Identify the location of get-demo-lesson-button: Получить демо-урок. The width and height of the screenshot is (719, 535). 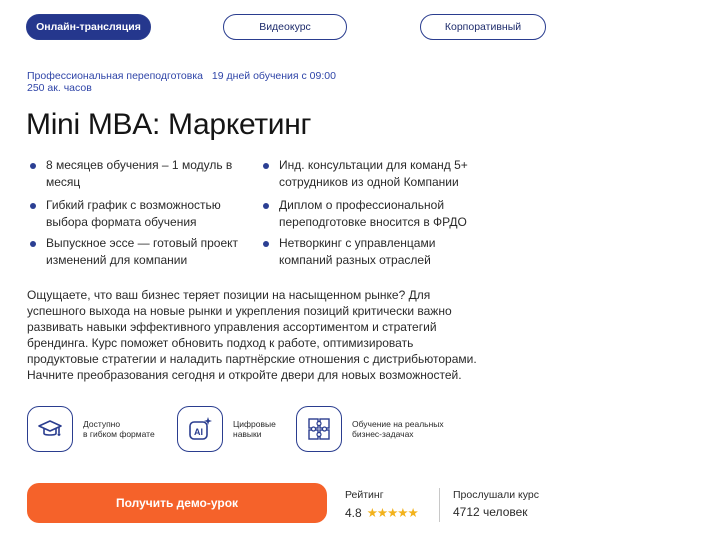
(177, 503).